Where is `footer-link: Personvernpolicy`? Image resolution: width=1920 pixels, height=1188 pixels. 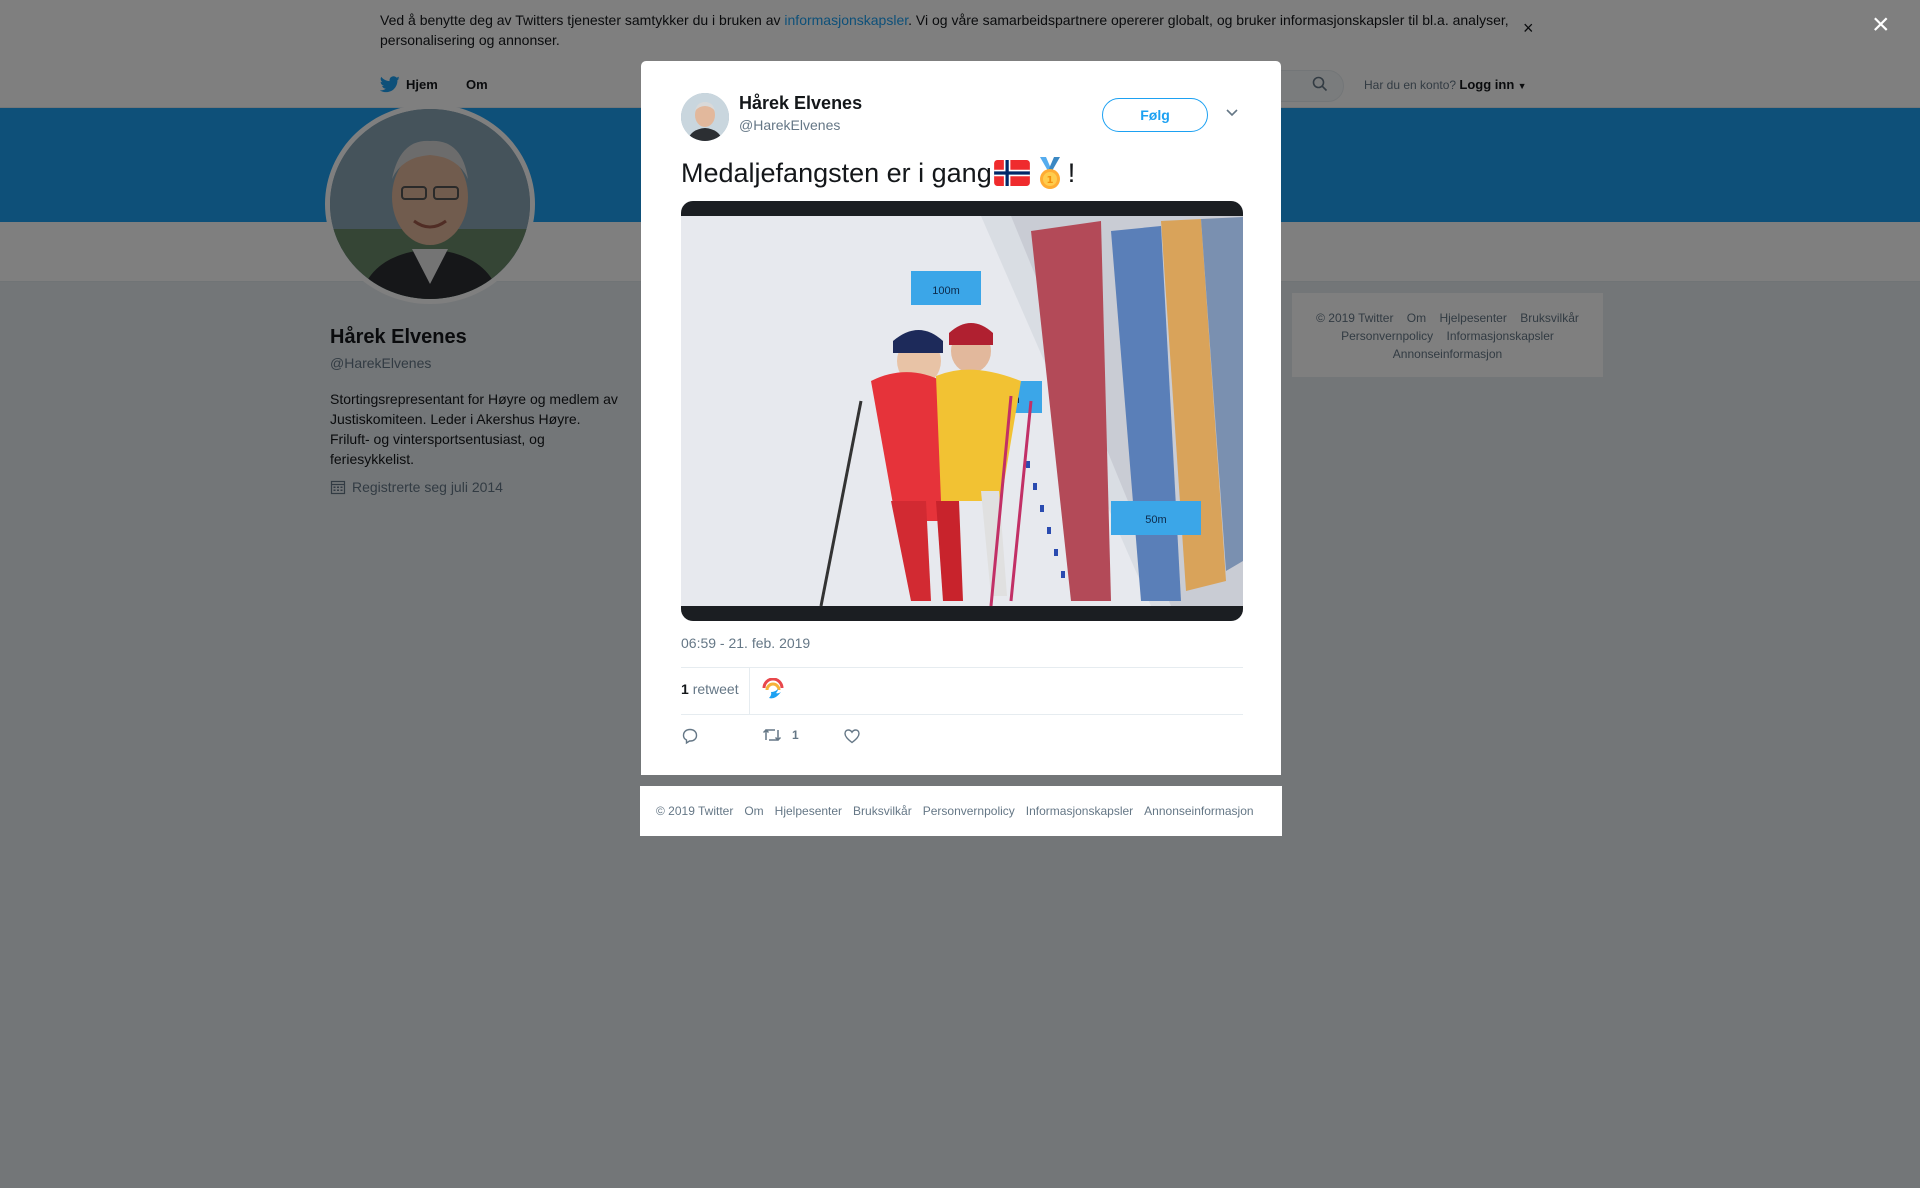
footer-link: Personvernpolicy is located at coordinates (969, 811).